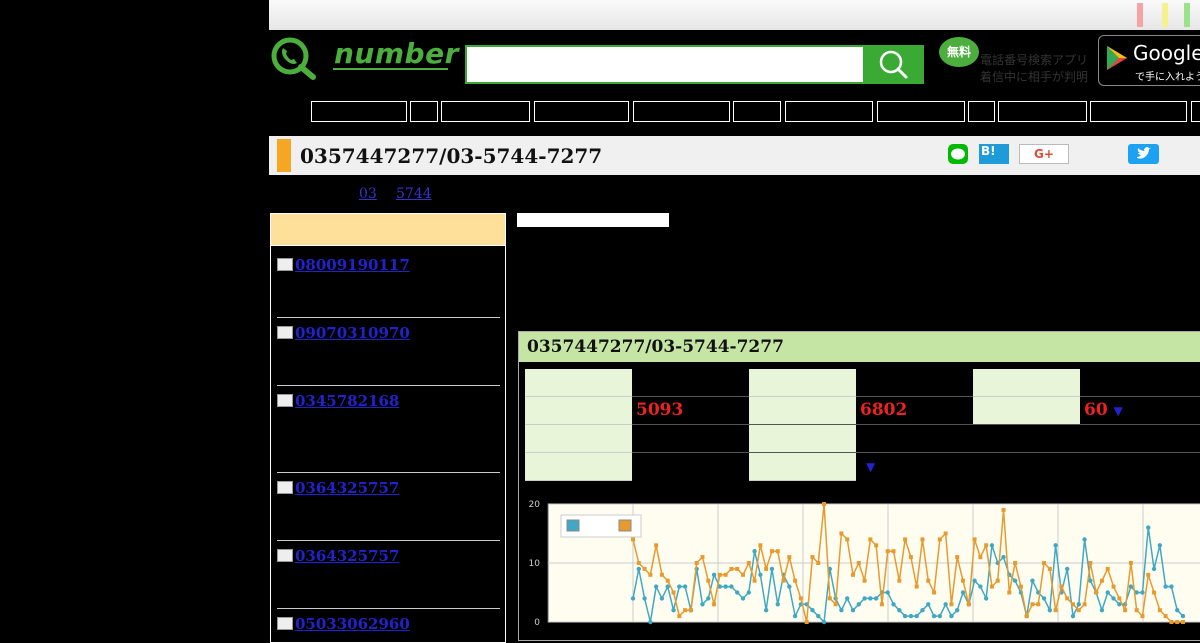 The image size is (1200, 643). What do you see at coordinates (343, 265) in the screenshot?
I see `sidebar-number-link: 08009190117` at bounding box center [343, 265].